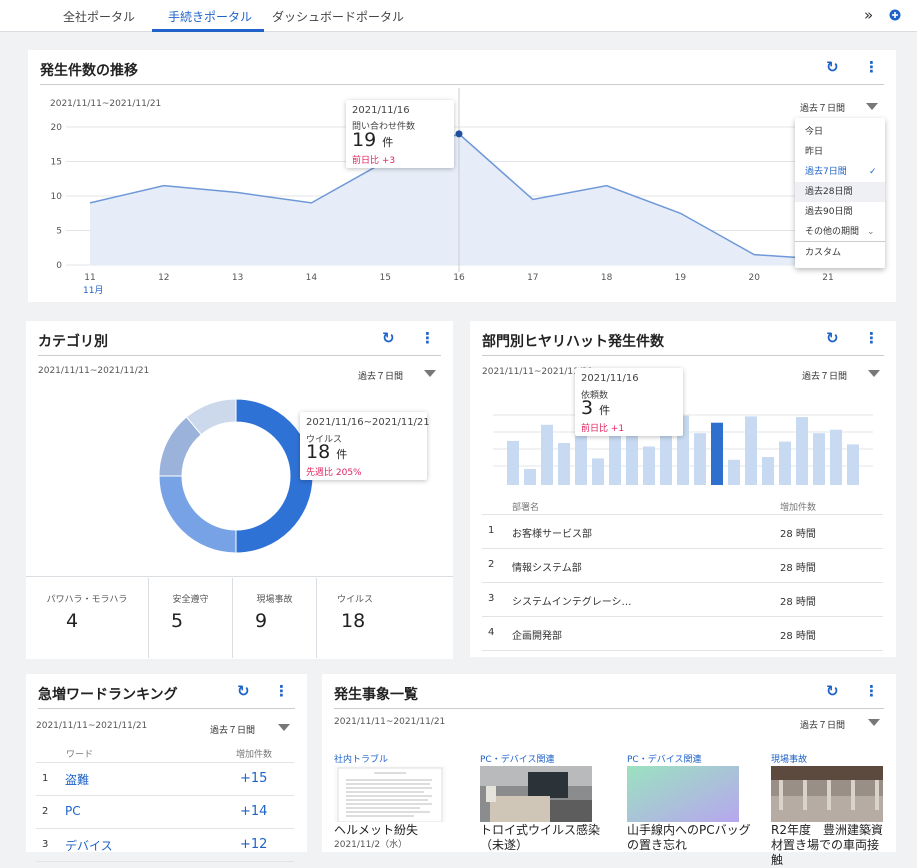  I want to click on incident-category: 現場事故, so click(789, 758).